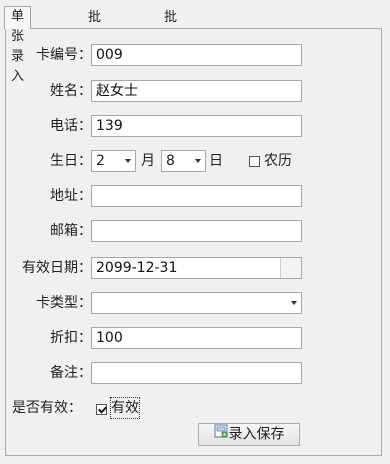 Image resolution: width=390 pixels, height=464 pixels. Describe the element at coordinates (94, 46) in the screenshot. I see `tab-batch-entry: 批量录入` at that location.